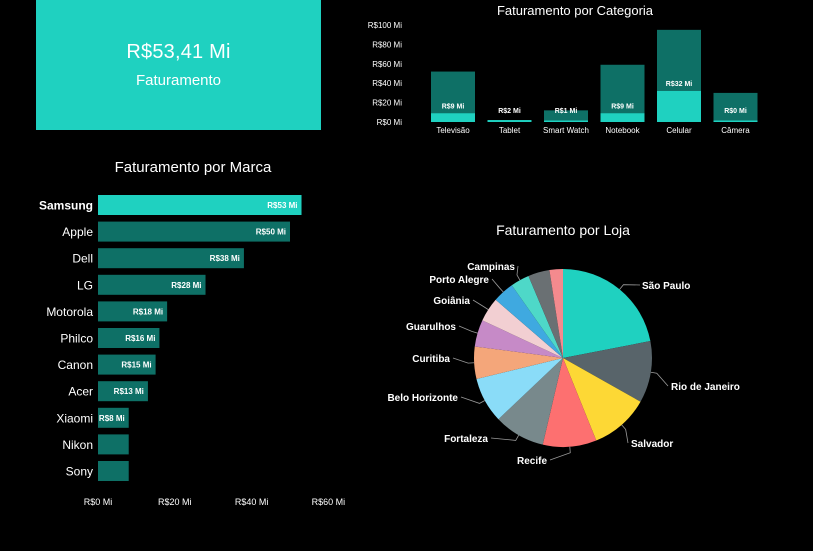 The width and height of the screenshot is (813, 551). I want to click on pie-label: Guarulhos, so click(431, 327).